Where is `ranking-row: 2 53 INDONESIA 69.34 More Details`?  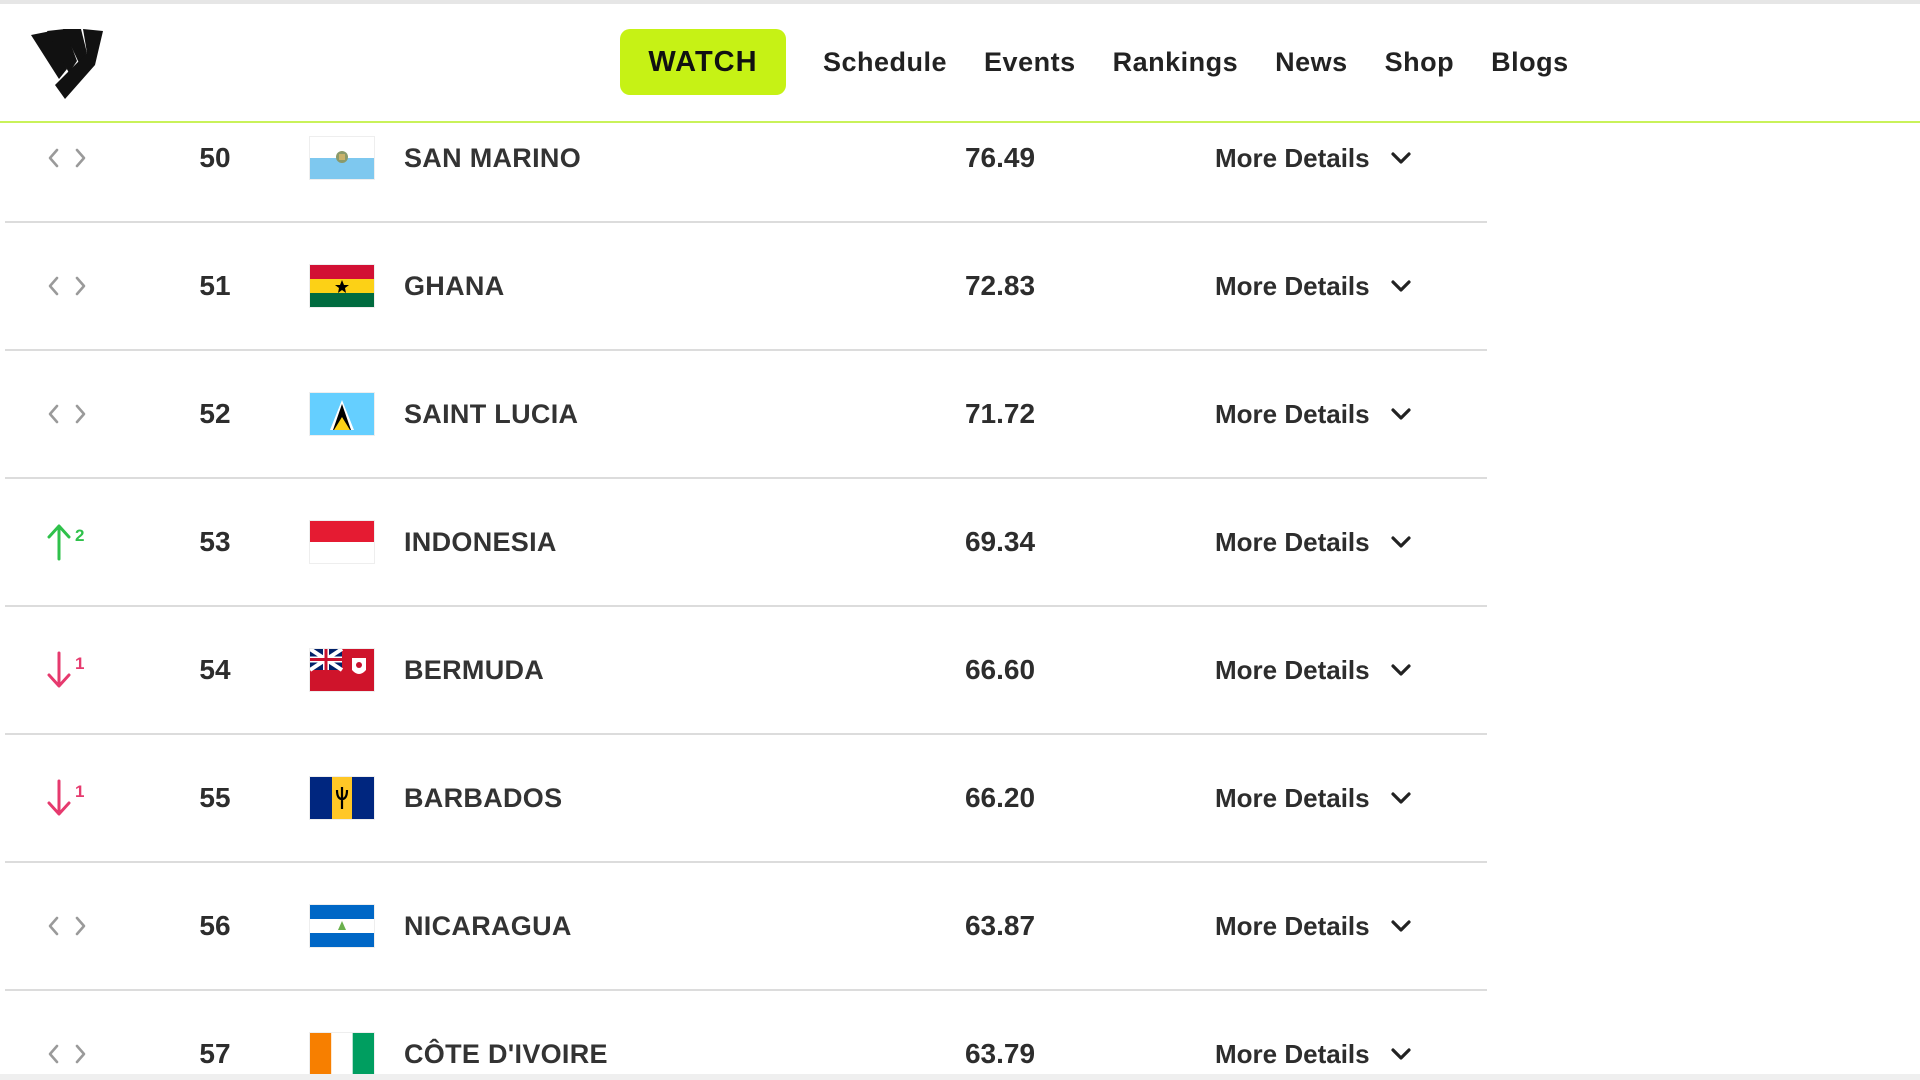
ranking-row: 2 53 INDONESIA 69.34 More Details is located at coordinates (746, 543).